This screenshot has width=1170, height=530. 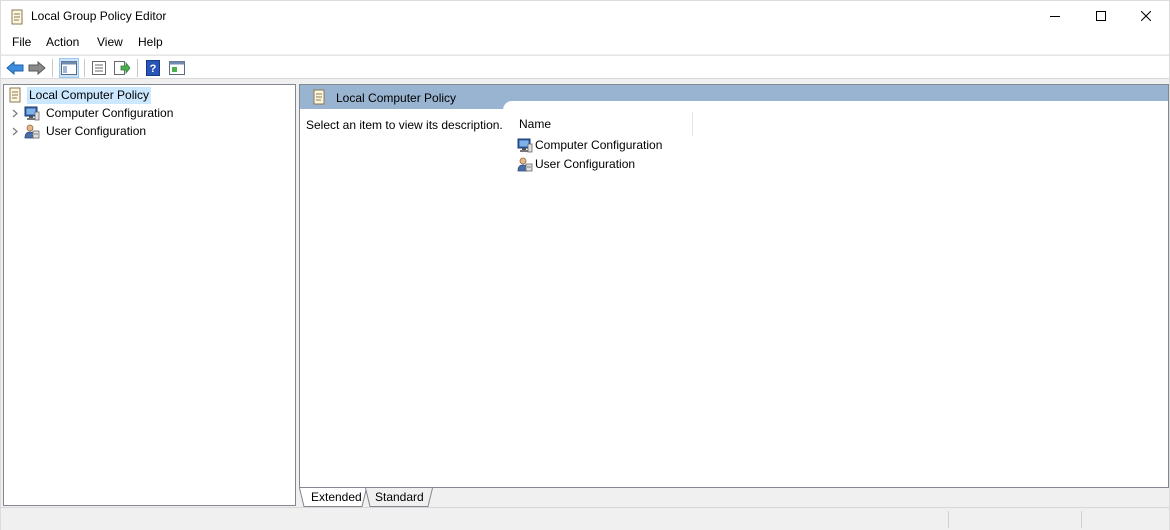 I want to click on show-hide-tree-icon, so click(x=69, y=68).